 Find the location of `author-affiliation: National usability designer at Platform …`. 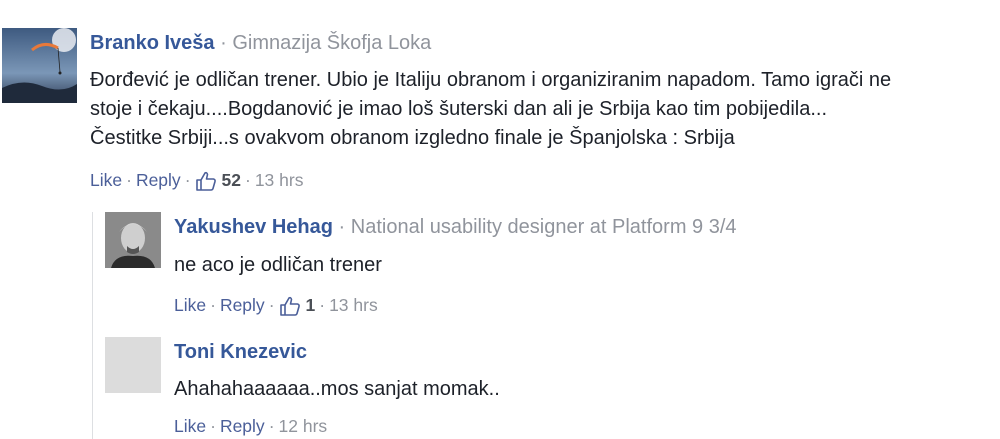

author-affiliation: National usability designer at Platform … is located at coordinates (544, 227).